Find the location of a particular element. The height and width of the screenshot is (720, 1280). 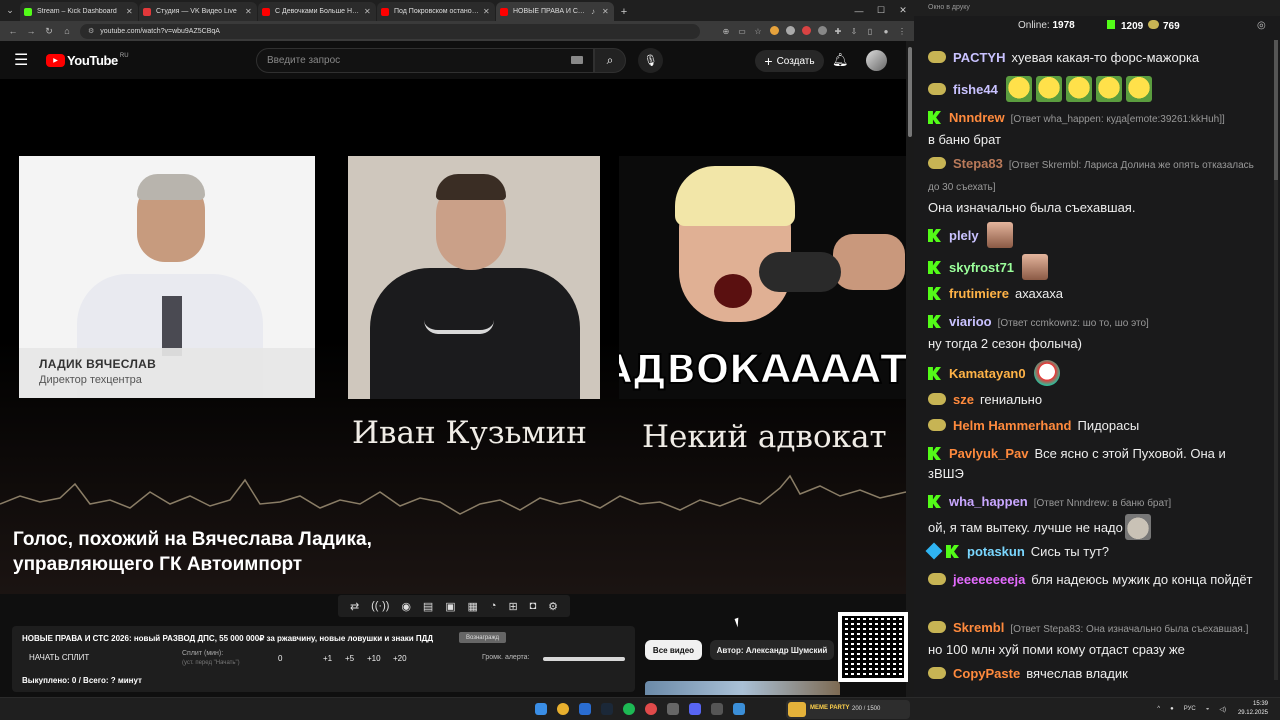

volume-icon: ◁) is located at coordinates (1222, 709).